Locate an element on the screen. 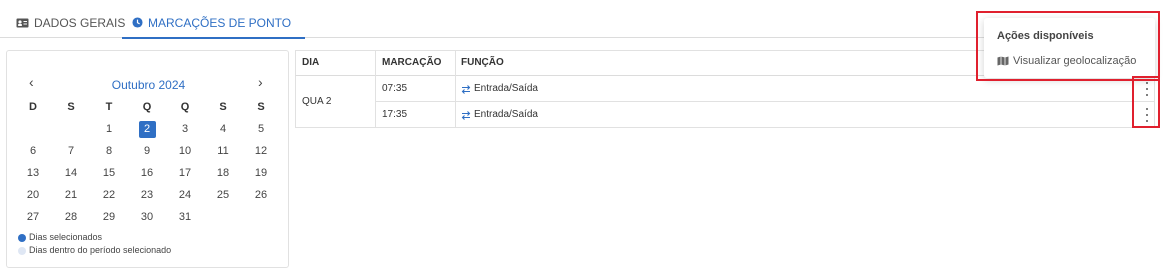 The width and height of the screenshot is (1167, 273). calendar-day-number: 25 is located at coordinates (223, 195).